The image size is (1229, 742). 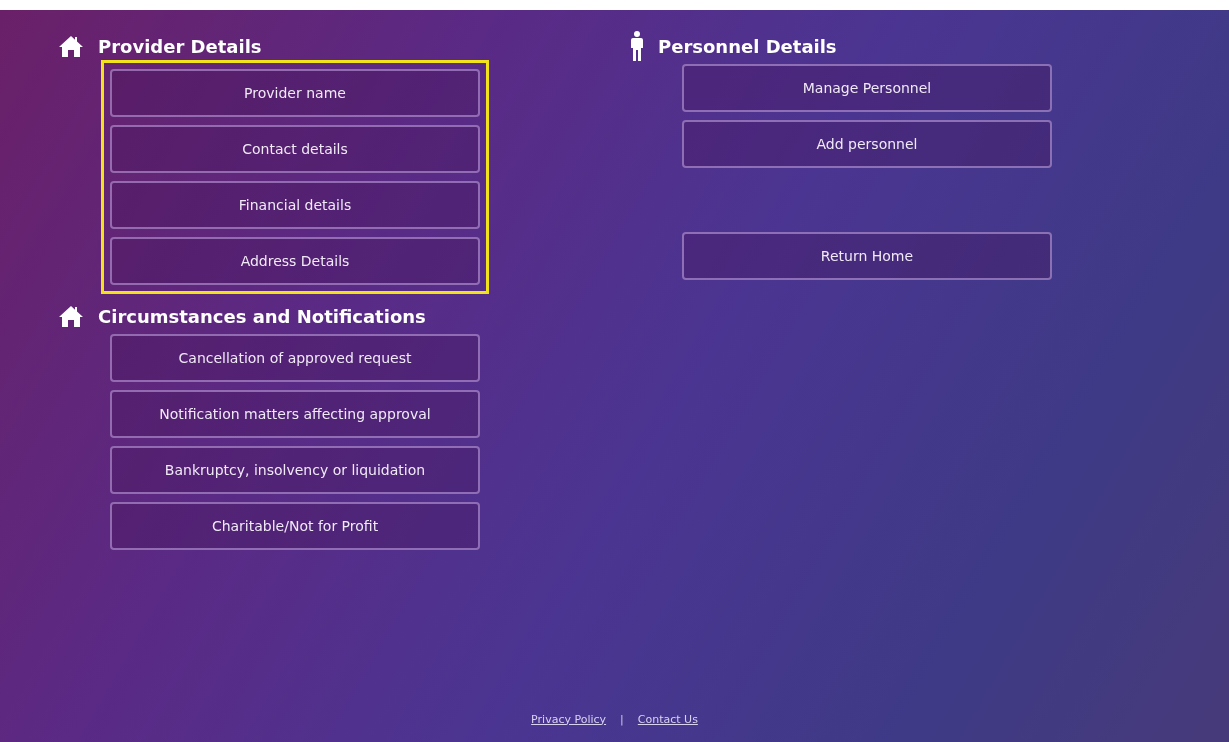 I want to click on menu-button: Address Details, so click(x=295, y=261).